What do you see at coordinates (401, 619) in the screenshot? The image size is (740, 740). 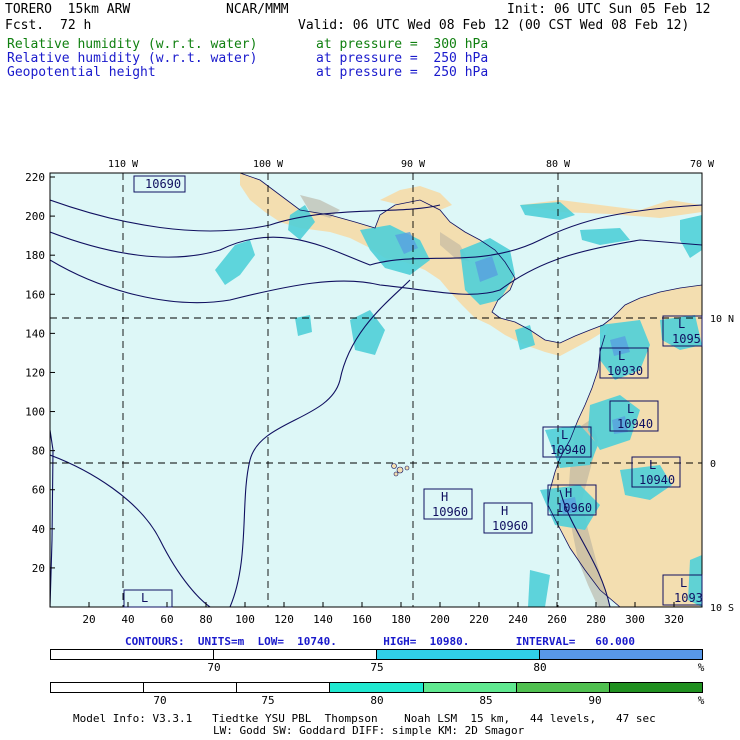 I see `x-tick-label: 180` at bounding box center [401, 619].